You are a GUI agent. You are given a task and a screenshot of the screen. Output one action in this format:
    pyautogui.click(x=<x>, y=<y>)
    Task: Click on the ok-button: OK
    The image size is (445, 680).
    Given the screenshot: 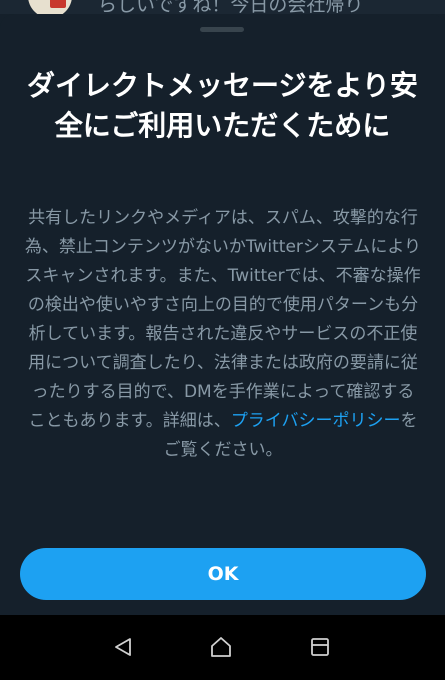 What is the action you would take?
    pyautogui.click(x=223, y=574)
    